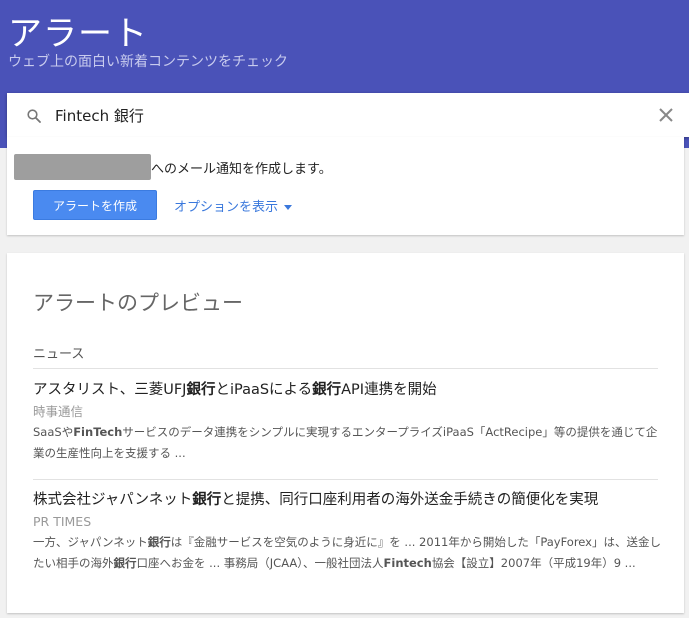 The image size is (689, 618). Describe the element at coordinates (59, 354) in the screenshot. I see `news-section-label: ニュース` at that location.